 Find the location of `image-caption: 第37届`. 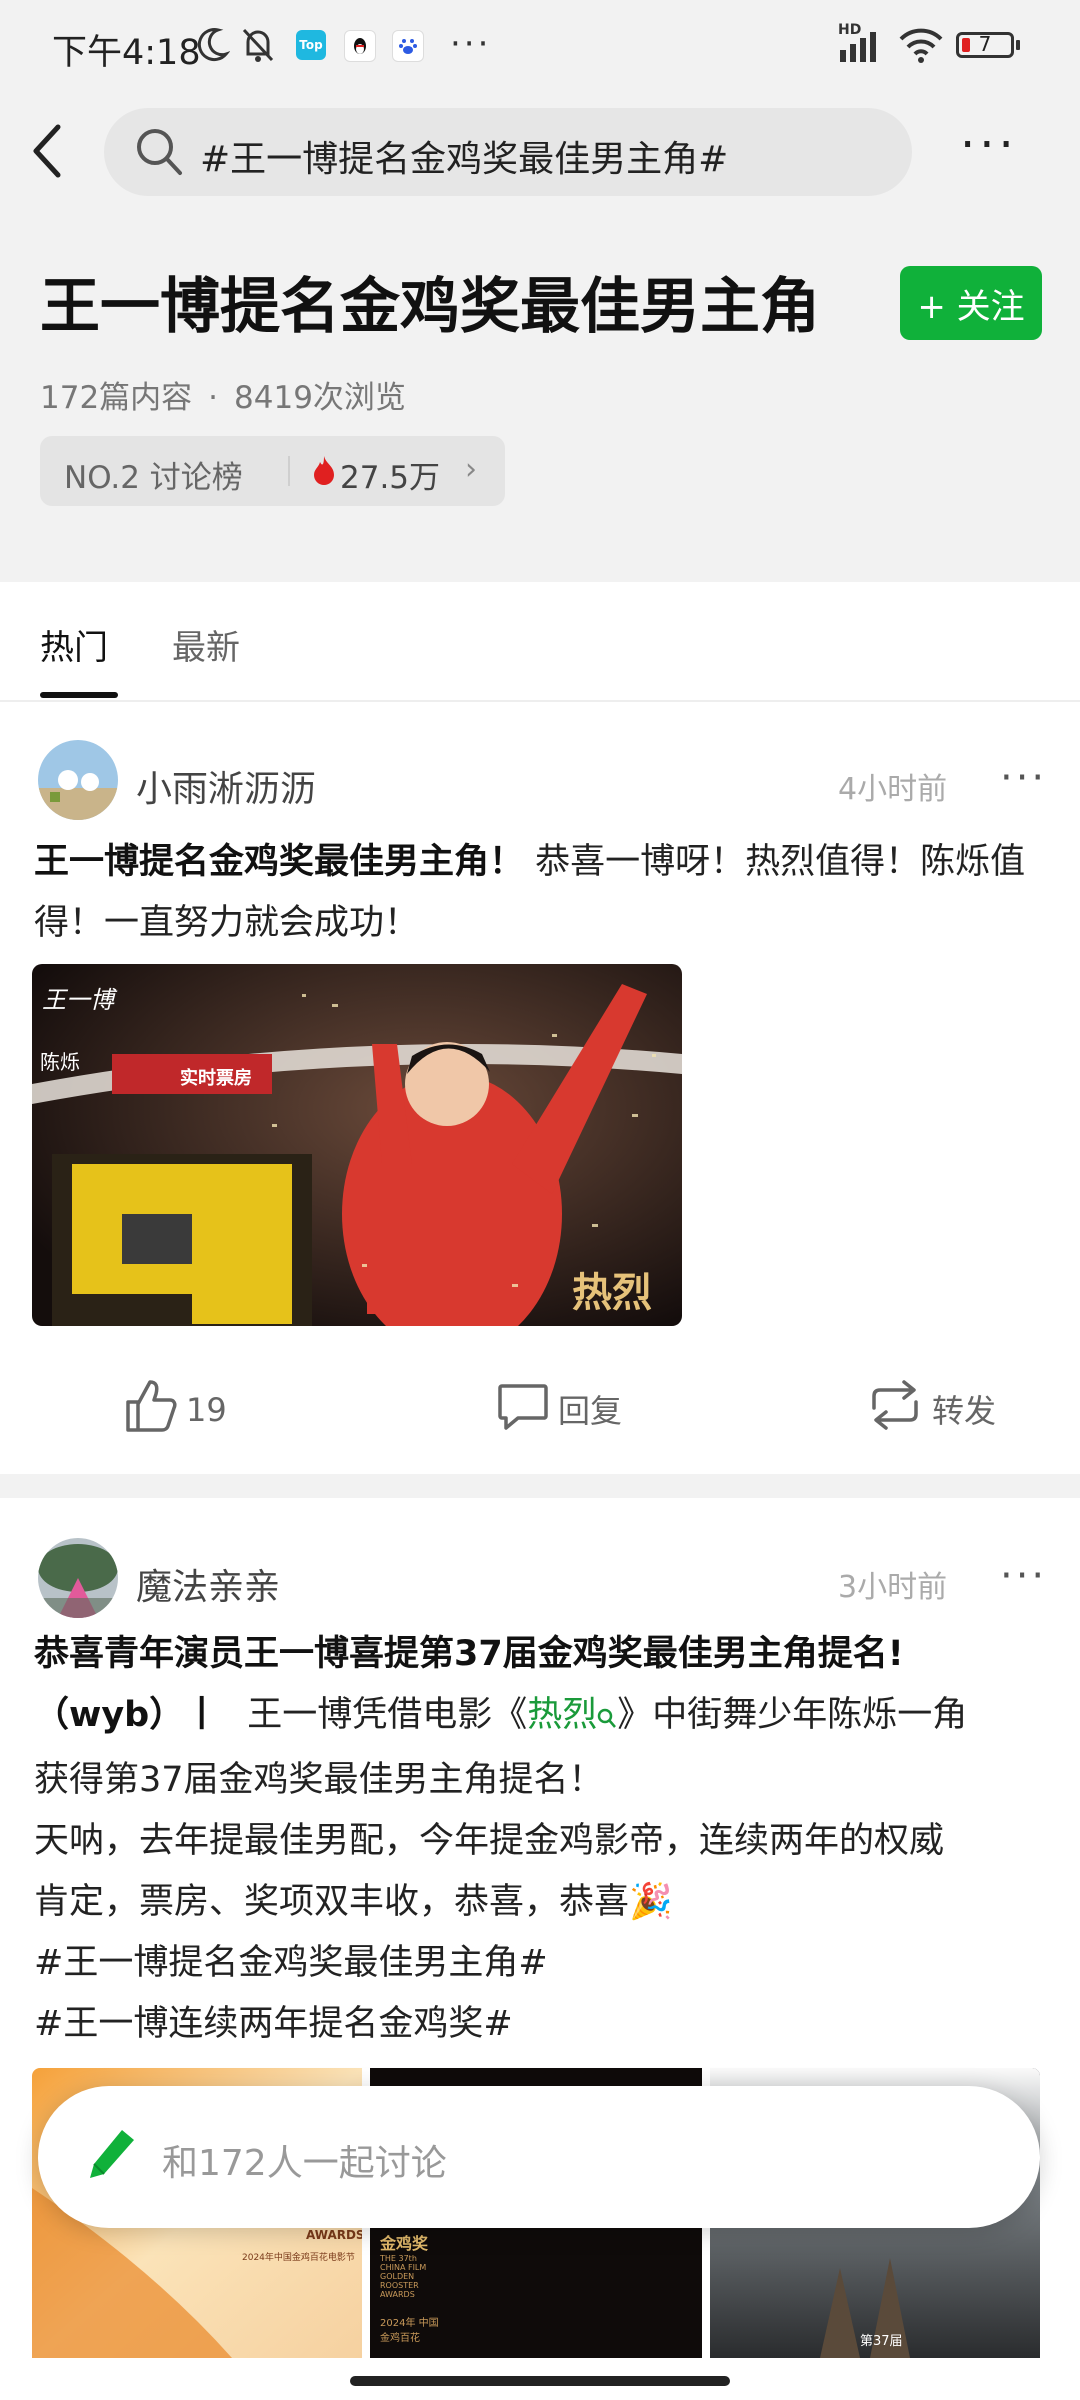

image-caption: 第37届 is located at coordinates (881, 2341).